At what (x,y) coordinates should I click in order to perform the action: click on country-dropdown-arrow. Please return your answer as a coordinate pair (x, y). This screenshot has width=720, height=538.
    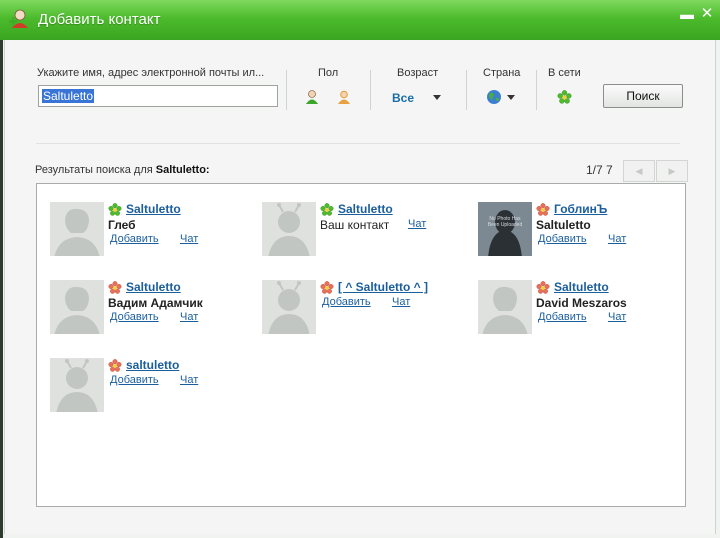
    Looking at the image, I should click on (511, 97).